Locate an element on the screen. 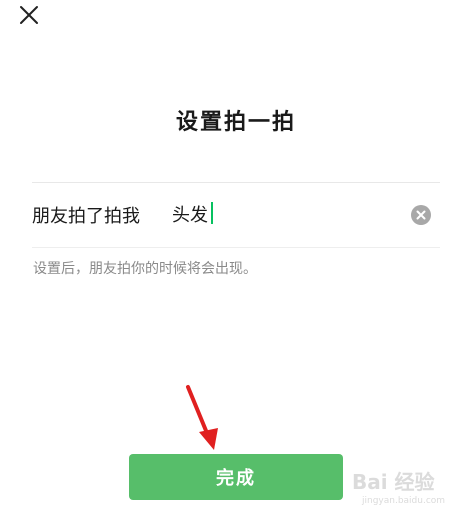 The width and height of the screenshot is (472, 520). watermark-brand: Bai 经验 is located at coordinates (393, 482).